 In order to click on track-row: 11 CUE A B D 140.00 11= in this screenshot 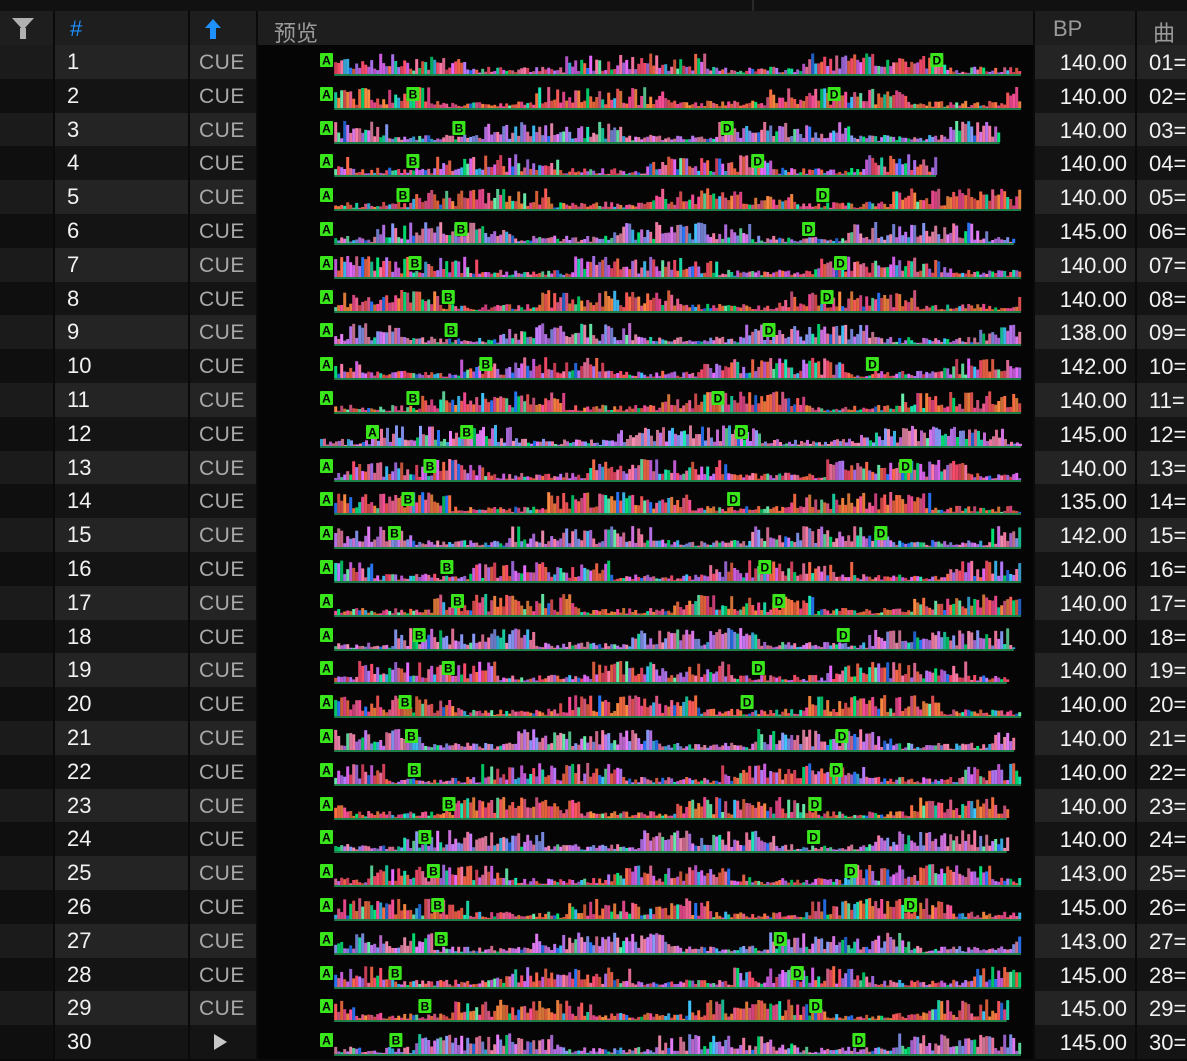, I will do `click(593, 400)`.